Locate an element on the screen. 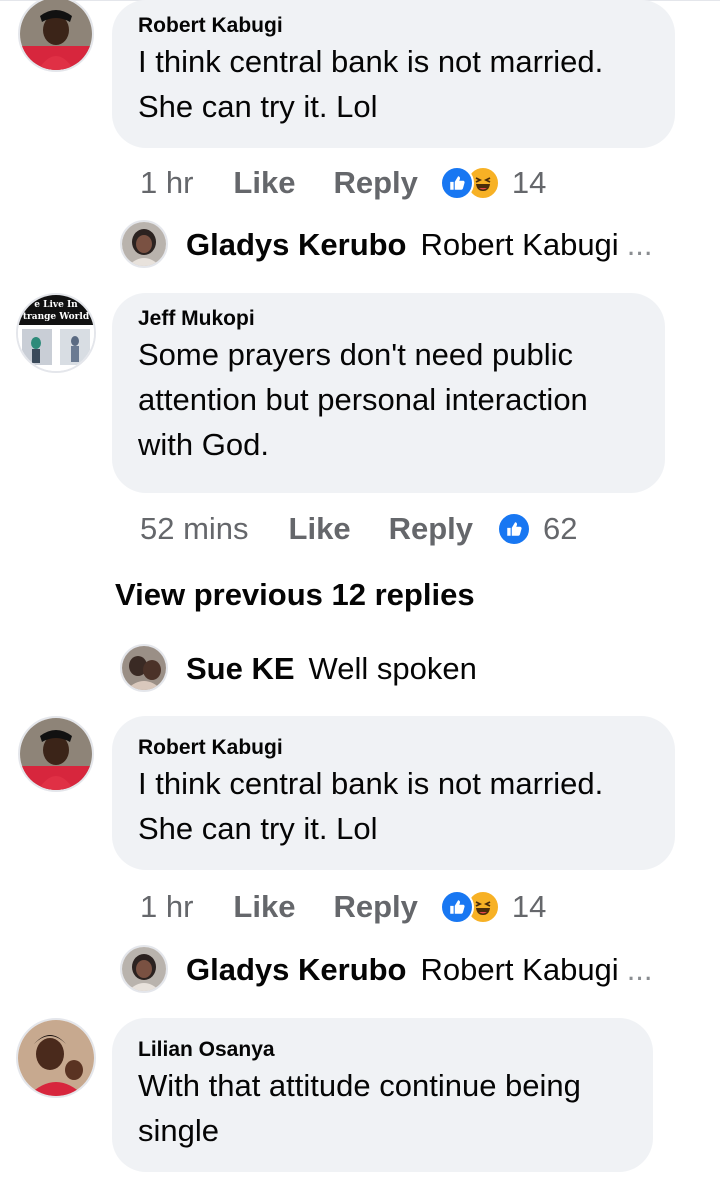  comment-text-line: attention but personal interaction is located at coordinates (363, 399).